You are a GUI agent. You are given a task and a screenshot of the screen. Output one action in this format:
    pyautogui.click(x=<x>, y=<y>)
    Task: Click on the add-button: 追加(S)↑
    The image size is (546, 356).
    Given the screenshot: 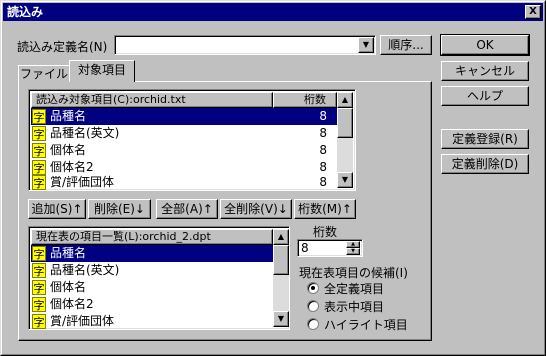 What is the action you would take?
    pyautogui.click(x=57, y=209)
    